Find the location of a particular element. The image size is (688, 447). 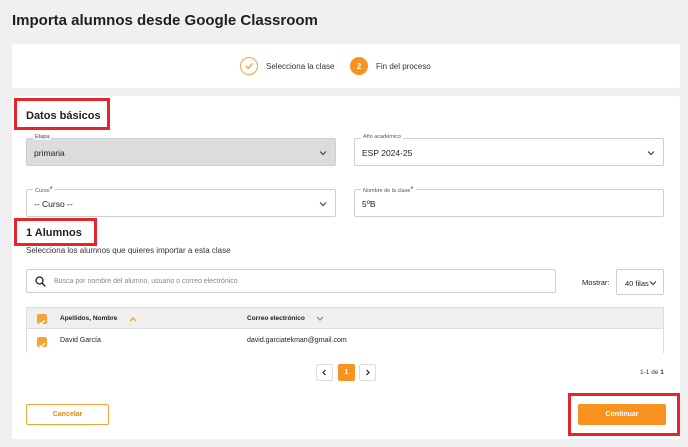

previous-page-button is located at coordinates (324, 372).